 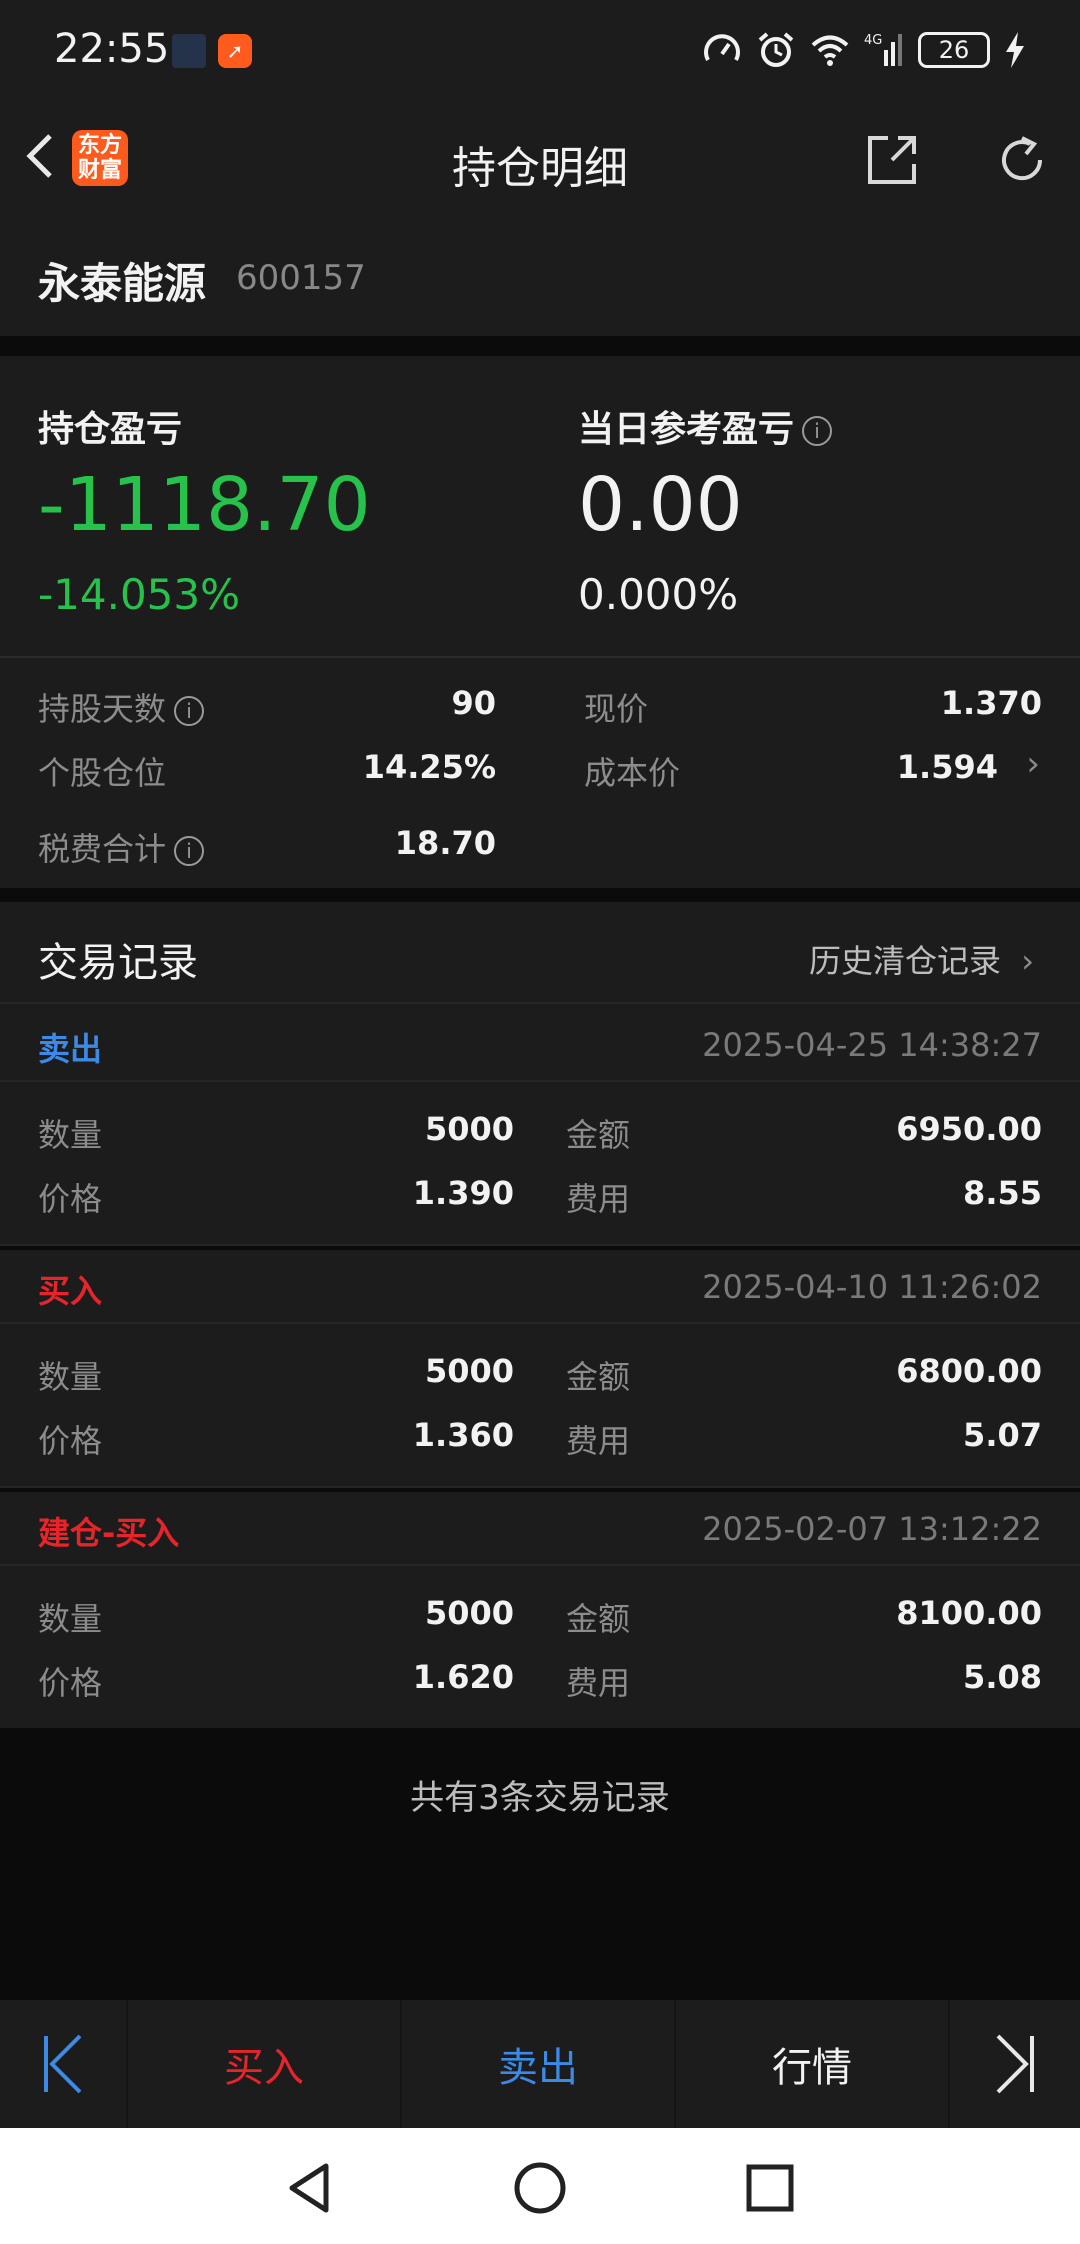 What do you see at coordinates (540, 1163) in the screenshot?
I see `trade-record-body: 数量 5000 金额 6950.00 价格 1.390 费用 8.55` at bounding box center [540, 1163].